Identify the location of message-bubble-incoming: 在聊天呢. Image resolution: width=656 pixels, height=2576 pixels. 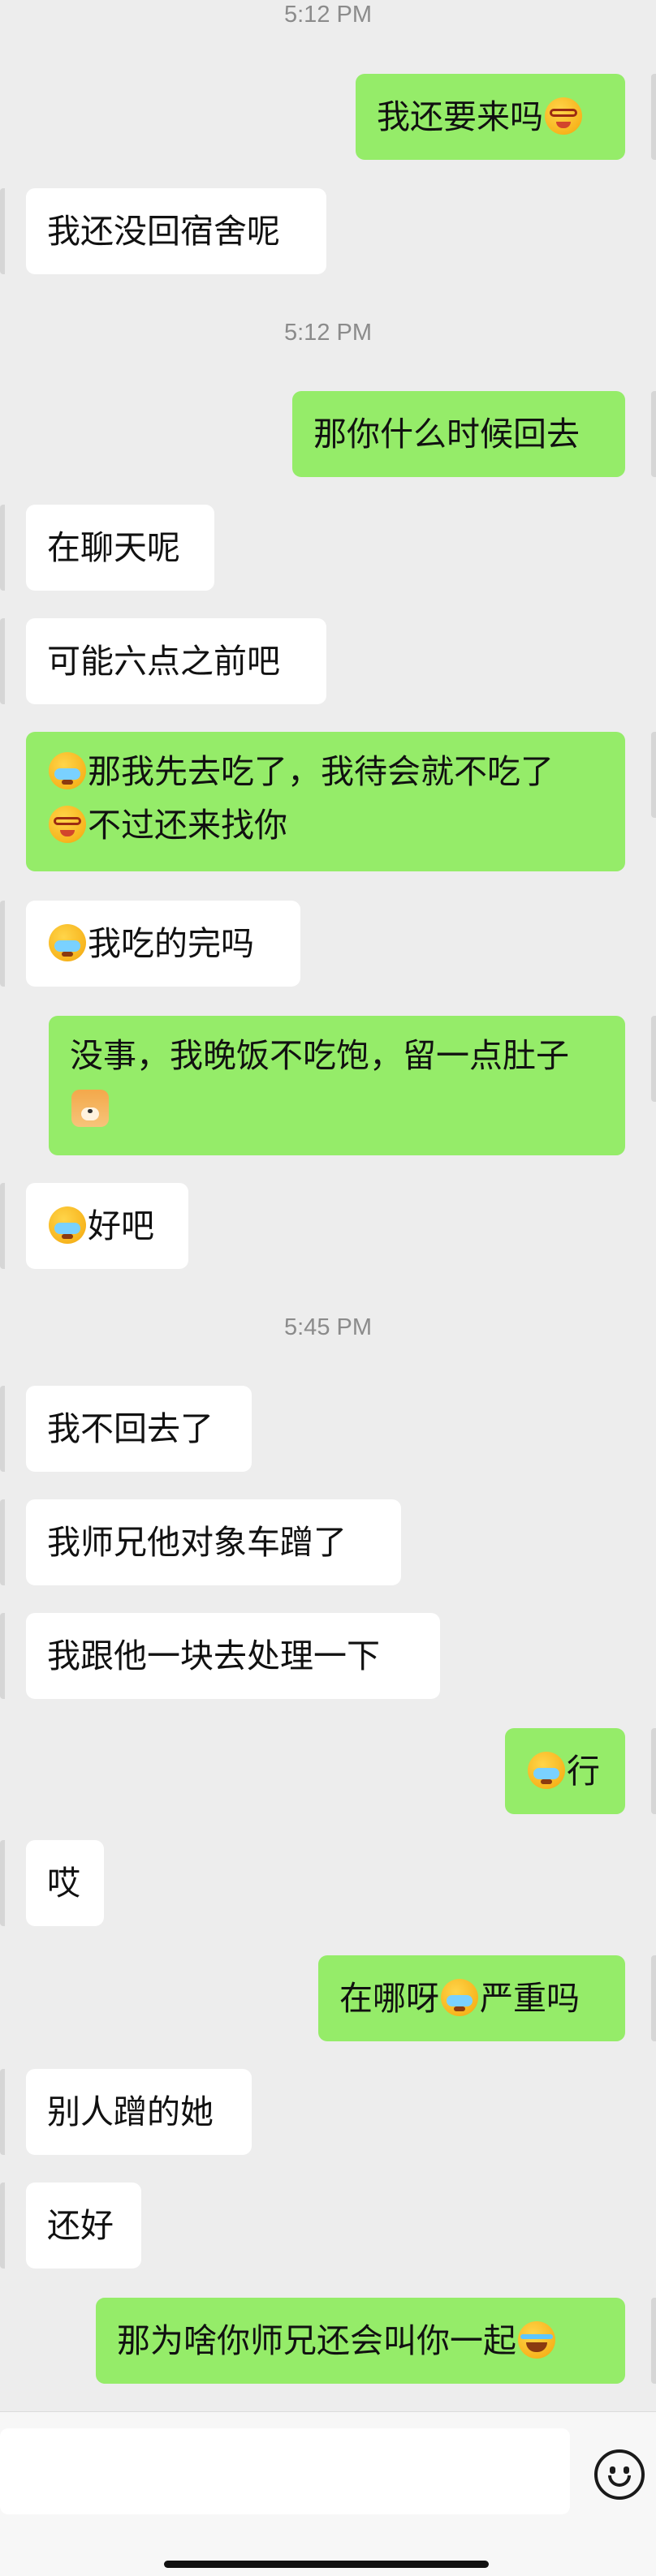
(120, 548).